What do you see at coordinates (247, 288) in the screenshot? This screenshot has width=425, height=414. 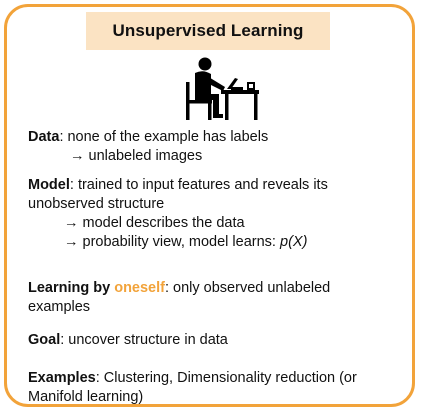 I see `learning-text-1: : only observed unlabeled` at bounding box center [247, 288].